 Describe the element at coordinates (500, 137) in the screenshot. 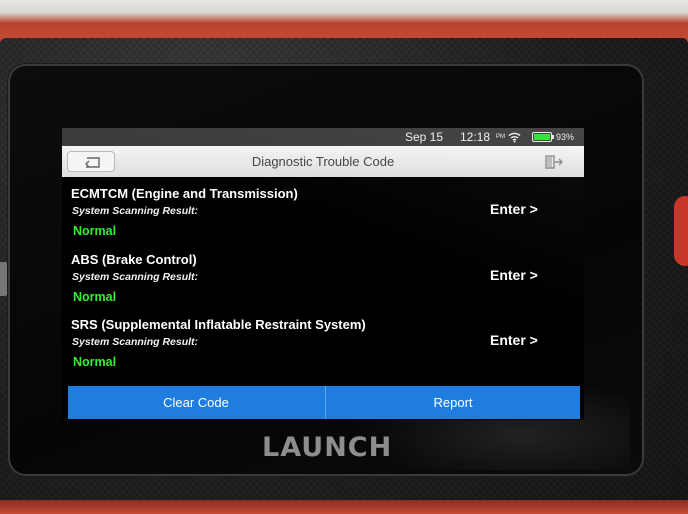

I see `status-ampm: PM` at that location.